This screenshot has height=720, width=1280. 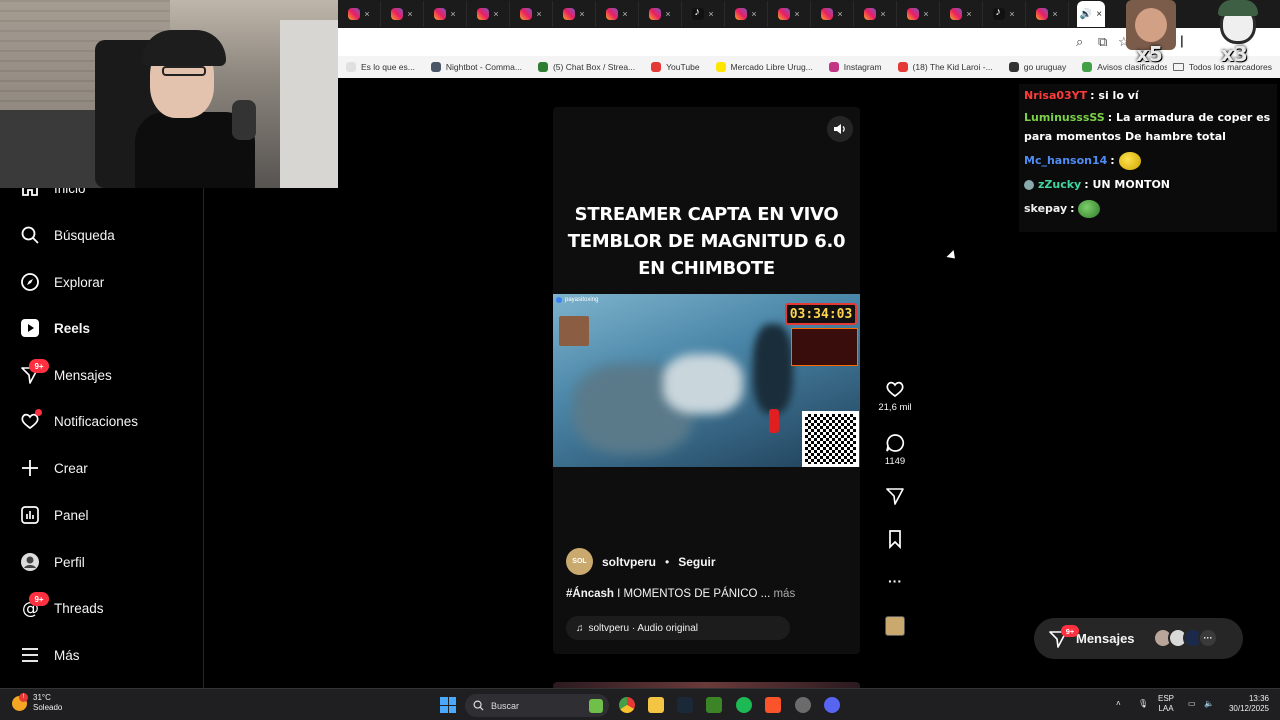 What do you see at coordinates (1166, 704) in the screenshot?
I see `language-indicator: ESP LAA` at bounding box center [1166, 704].